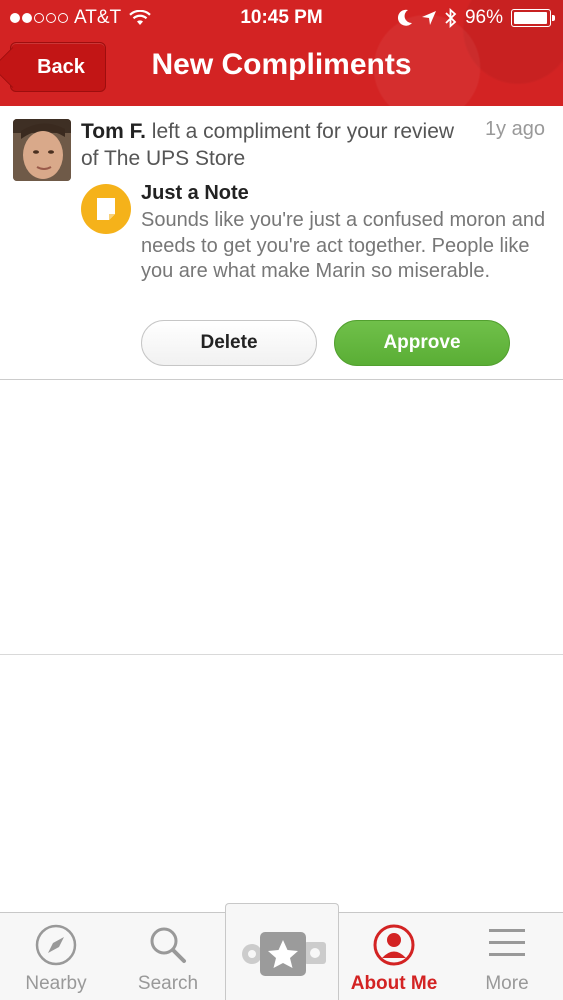  Describe the element at coordinates (281, 654) in the screenshot. I see `divider` at that location.